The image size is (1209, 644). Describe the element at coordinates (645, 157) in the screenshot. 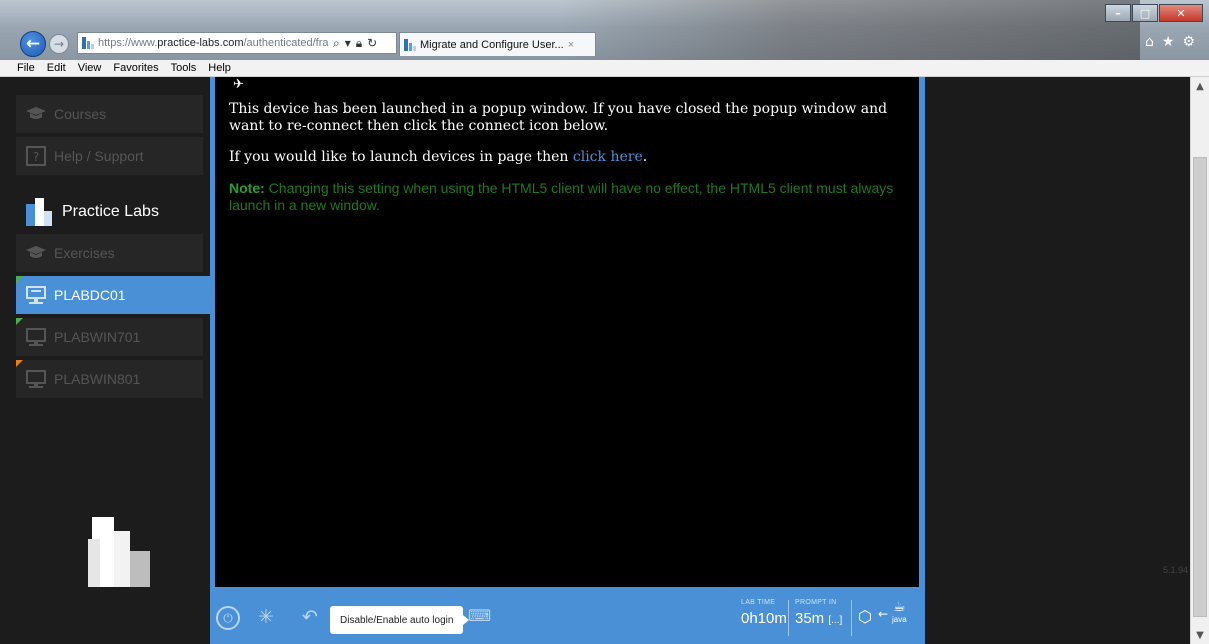

I see `message-suffix: .` at that location.